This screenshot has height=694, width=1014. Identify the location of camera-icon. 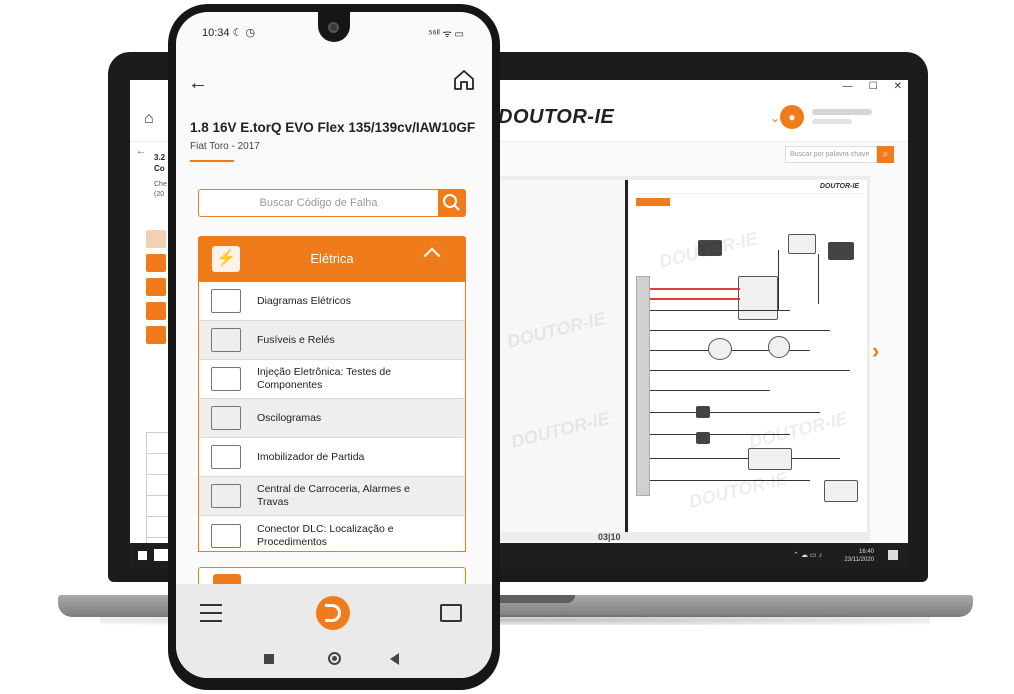
(333, 27).